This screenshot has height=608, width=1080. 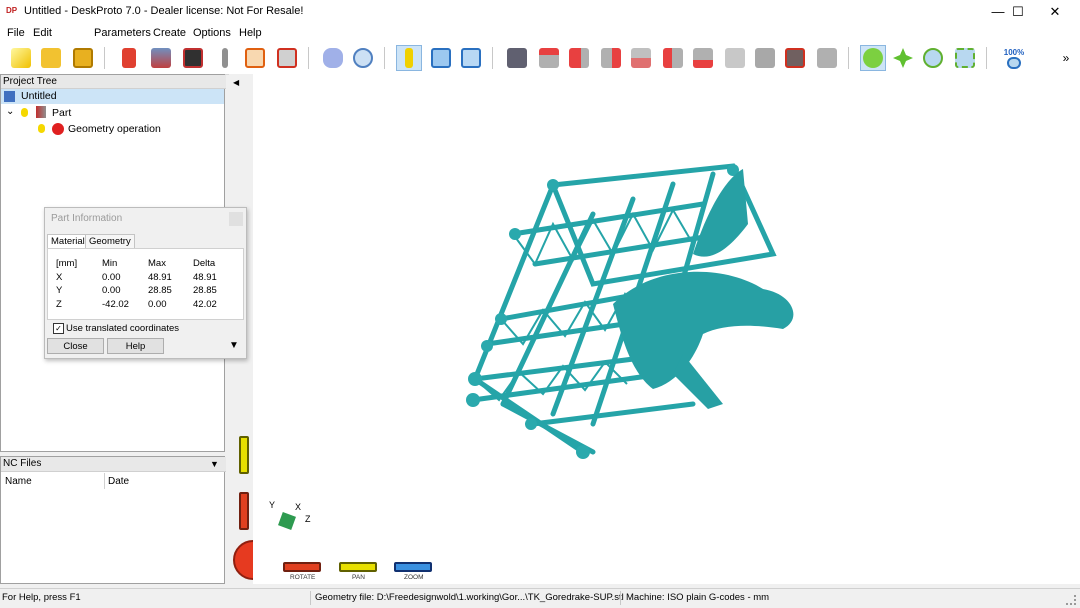 I want to click on viewports-button, so click(x=441, y=58).